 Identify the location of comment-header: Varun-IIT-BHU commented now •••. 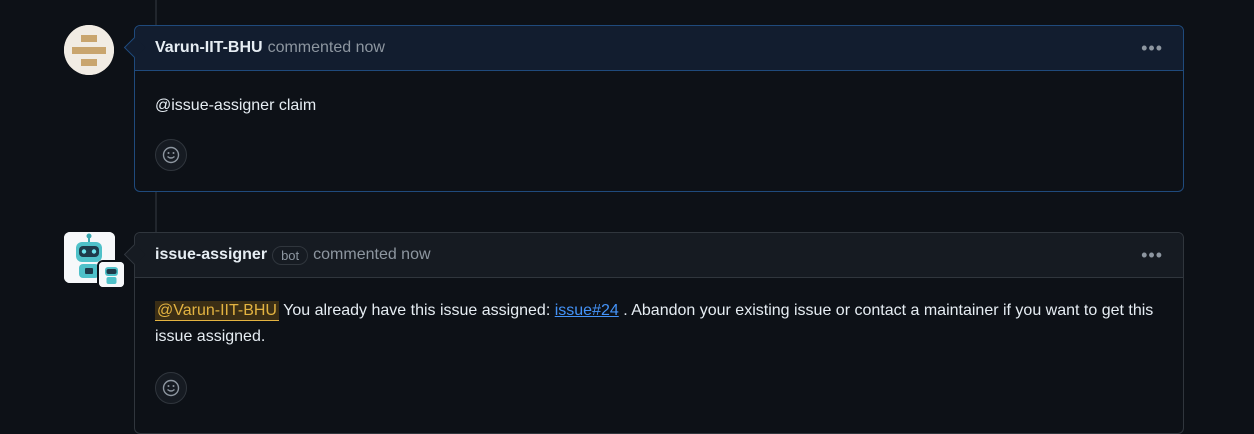
(659, 48).